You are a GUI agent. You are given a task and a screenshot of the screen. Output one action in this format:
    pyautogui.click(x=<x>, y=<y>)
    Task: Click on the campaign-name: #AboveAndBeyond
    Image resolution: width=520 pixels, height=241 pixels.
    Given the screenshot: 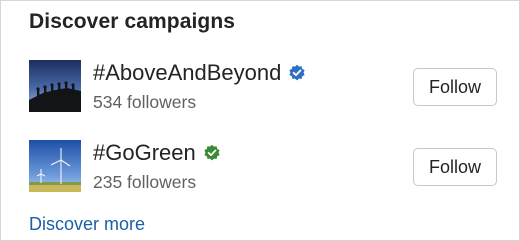 What is the action you would take?
    pyautogui.click(x=199, y=73)
    